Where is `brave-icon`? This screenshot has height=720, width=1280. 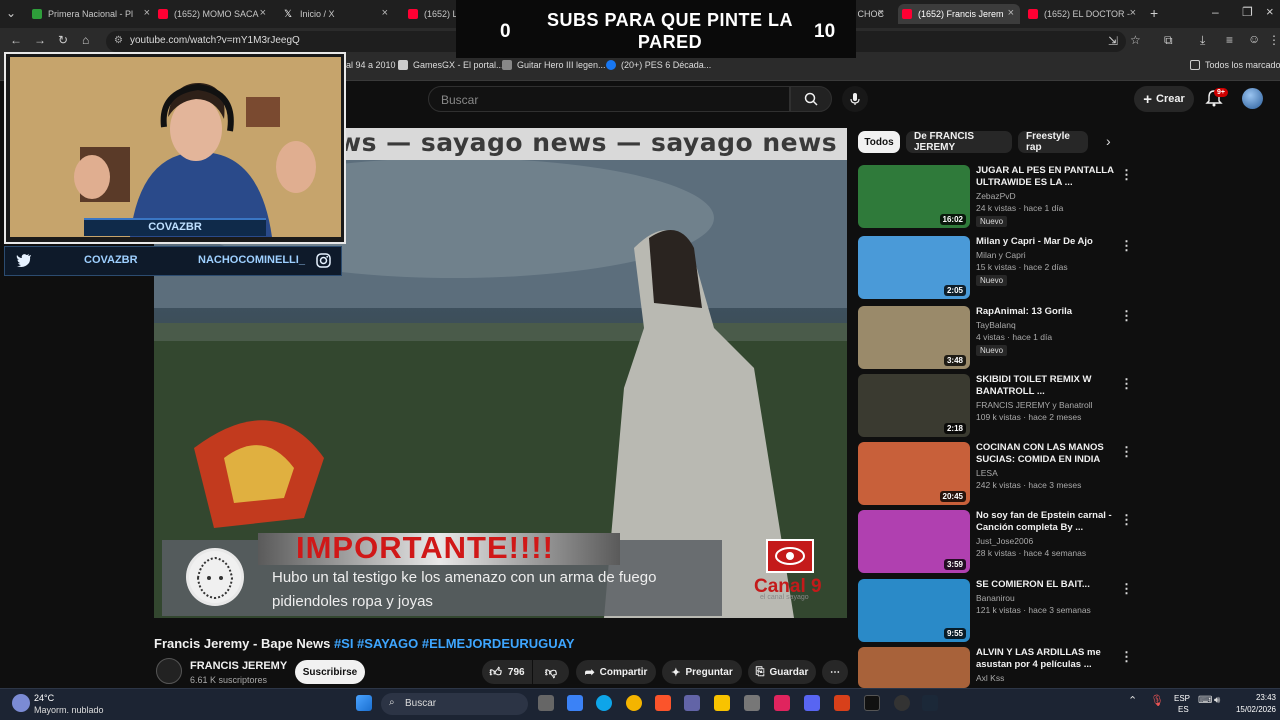 brave-icon is located at coordinates (663, 703).